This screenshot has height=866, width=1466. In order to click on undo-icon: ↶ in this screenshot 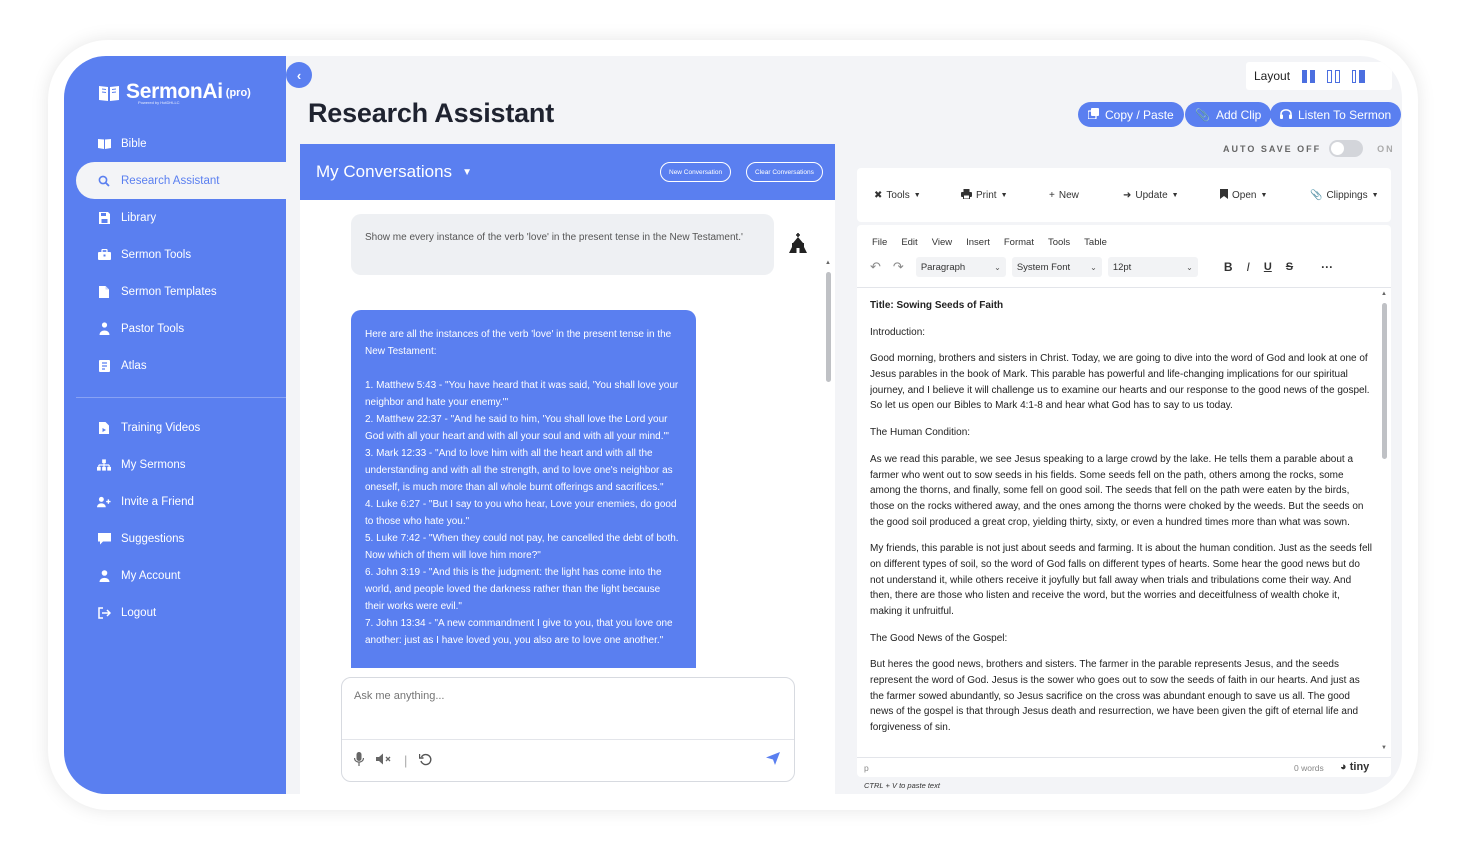, I will do `click(875, 267)`.